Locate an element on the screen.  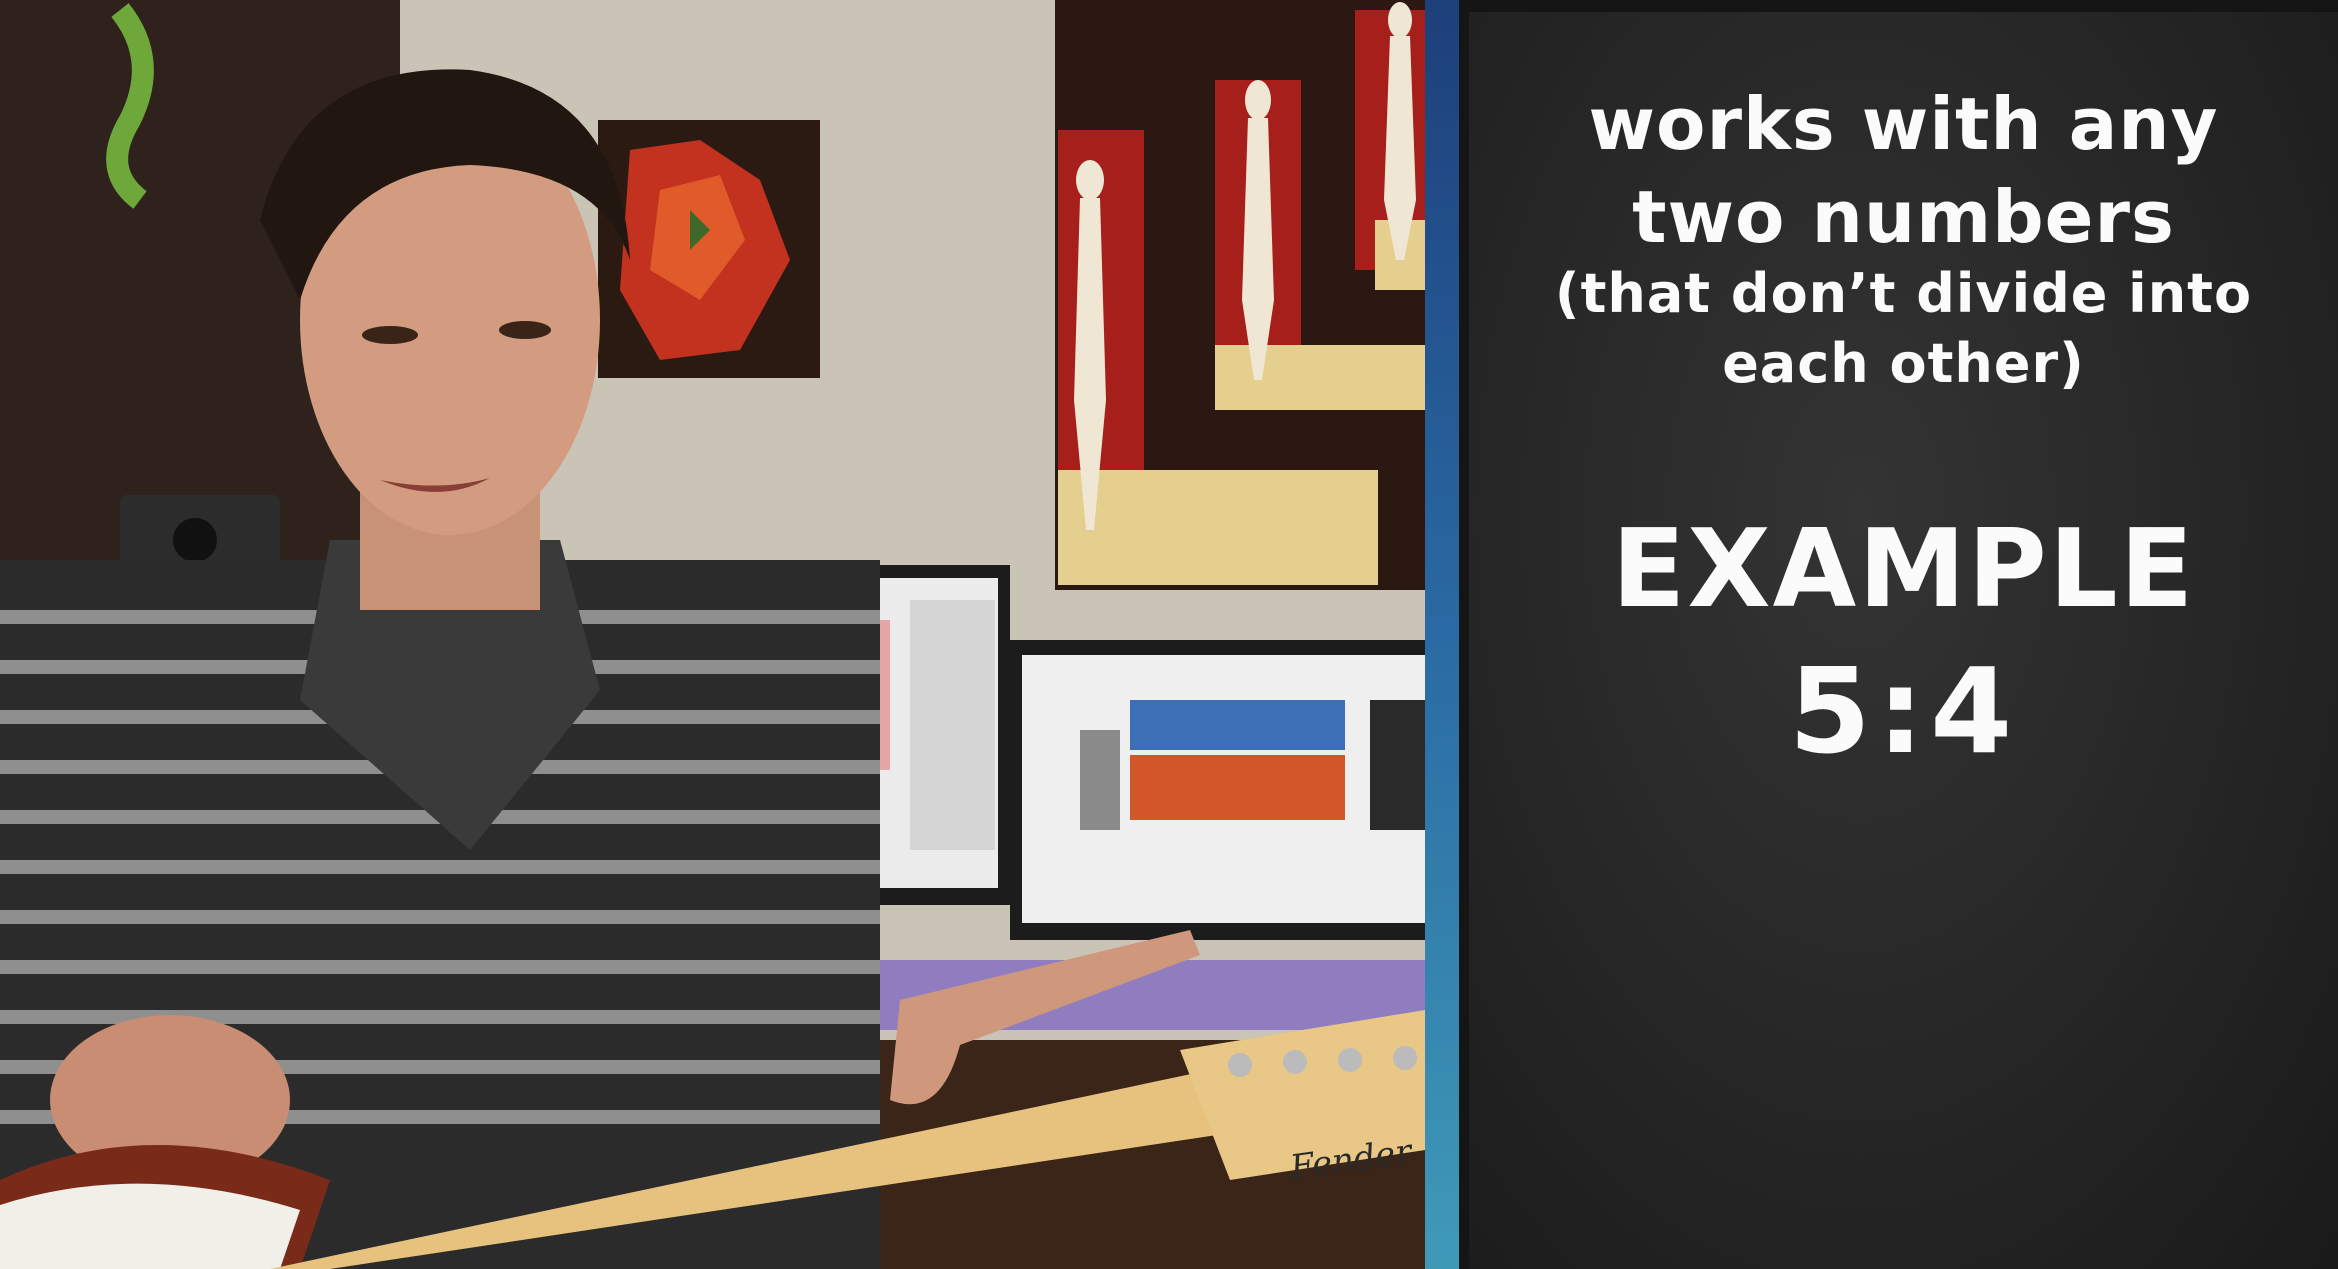
panel-heading-line1: works with any is located at coordinates (1903, 124).